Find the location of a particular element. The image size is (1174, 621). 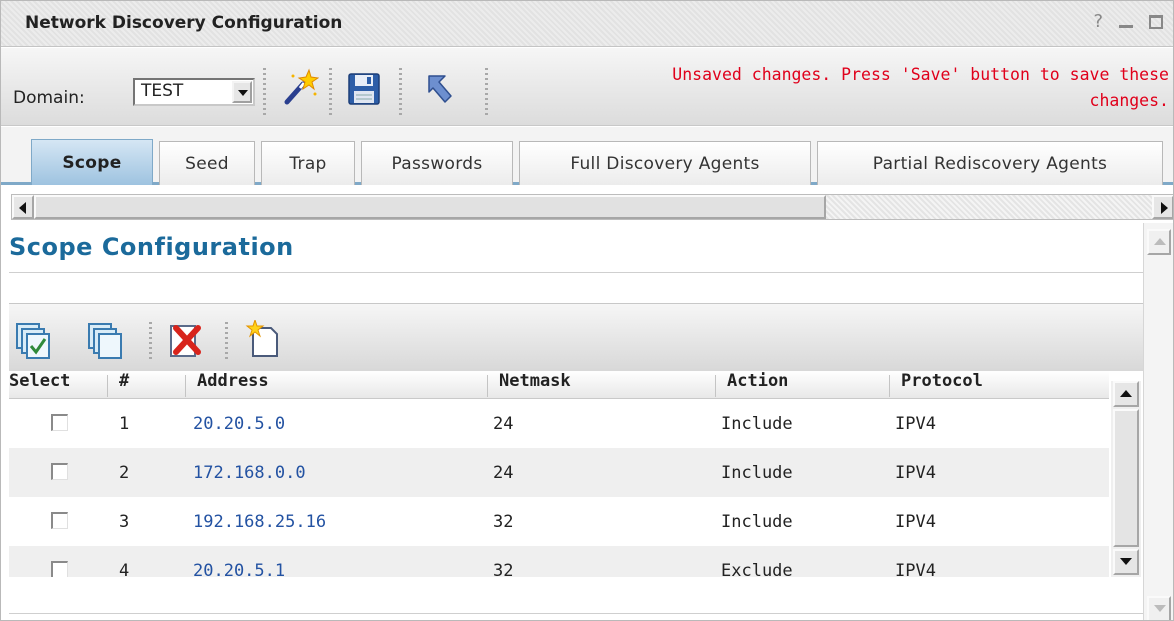

deselect-all-icon is located at coordinates (105, 340).